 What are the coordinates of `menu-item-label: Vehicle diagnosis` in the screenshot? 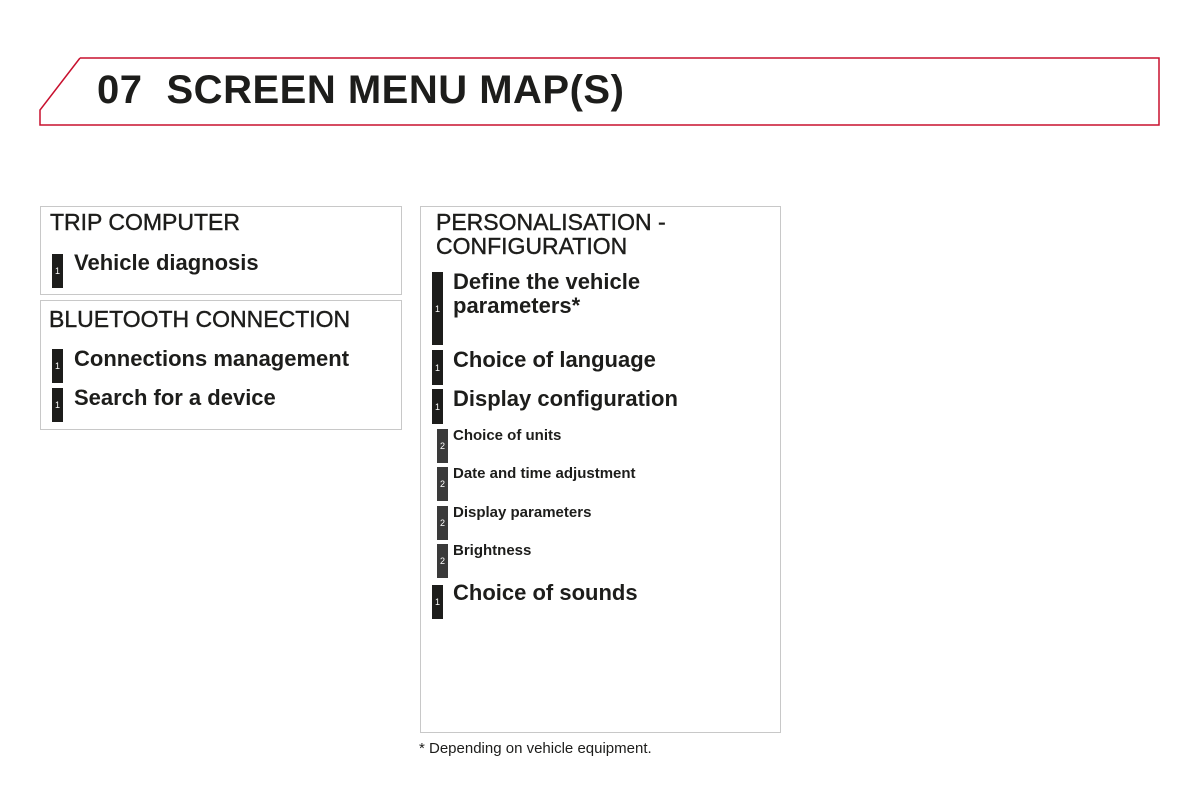 It's located at (166, 262).